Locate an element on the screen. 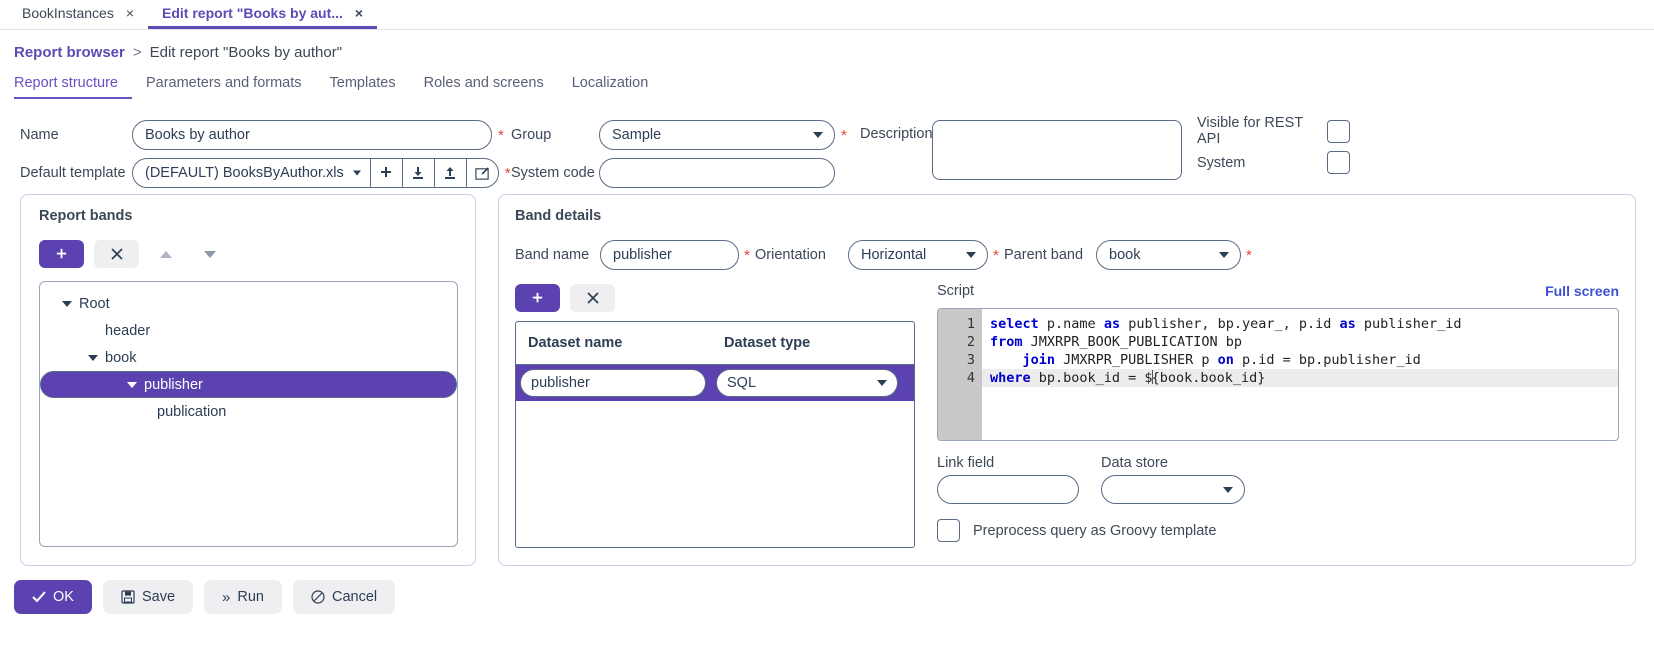  download-icon is located at coordinates (418, 173).